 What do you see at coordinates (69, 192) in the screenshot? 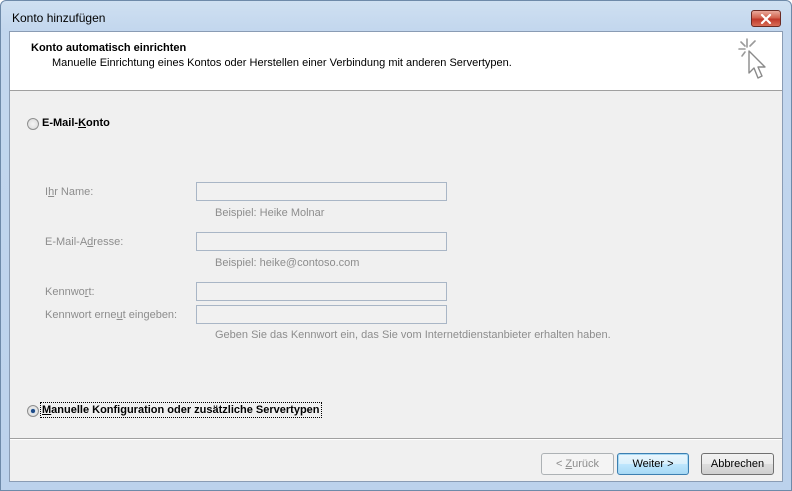
I see `name-label: Ihr Name:` at bounding box center [69, 192].